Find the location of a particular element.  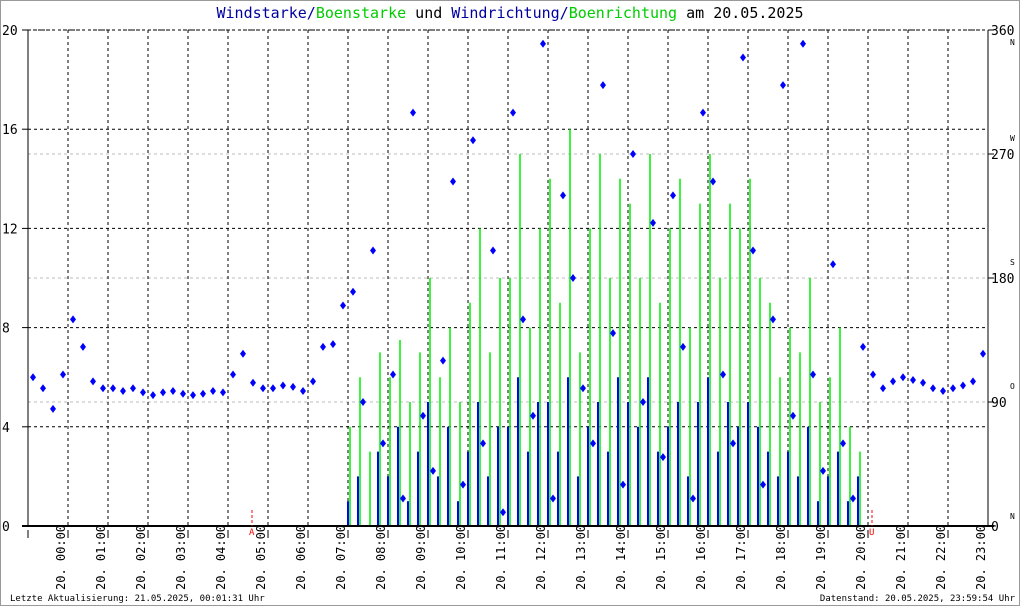

title-part: Boenrichtung is located at coordinates (623, 13).